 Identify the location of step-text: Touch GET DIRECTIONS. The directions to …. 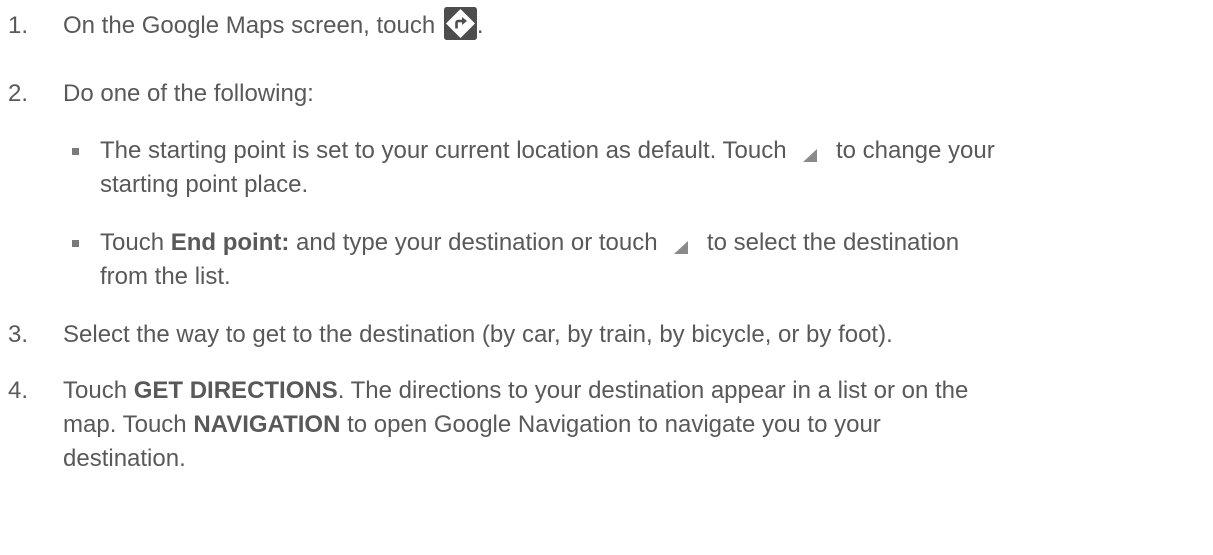
(516, 424).